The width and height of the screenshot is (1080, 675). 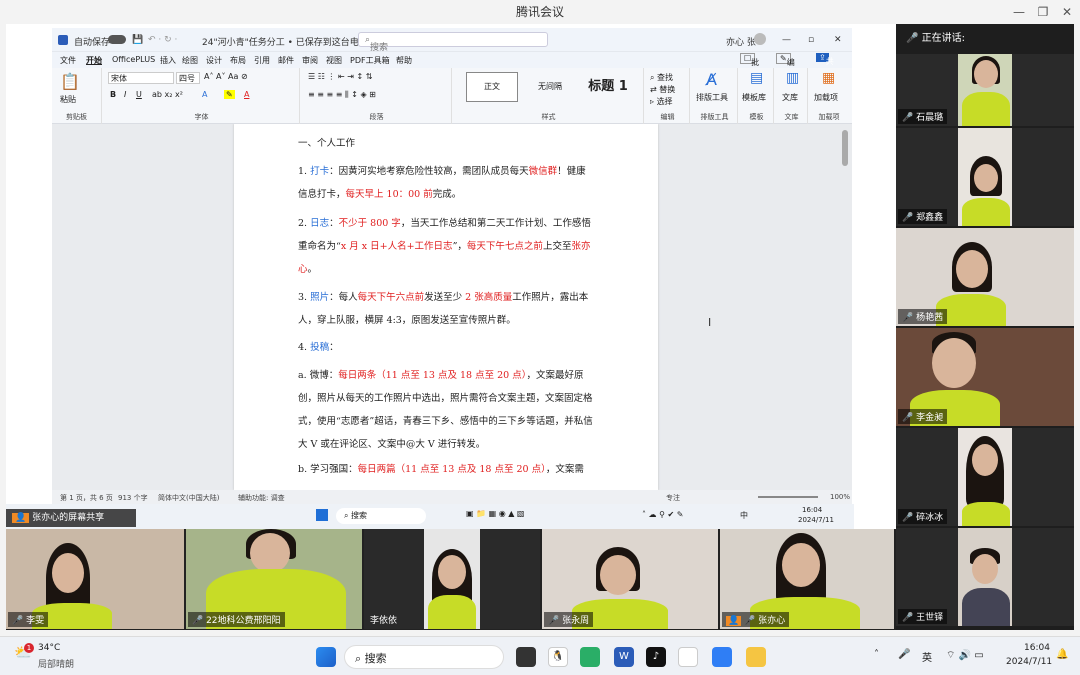 What do you see at coordinates (754, 97) in the screenshot?
I see `template-button: 模板库` at bounding box center [754, 97].